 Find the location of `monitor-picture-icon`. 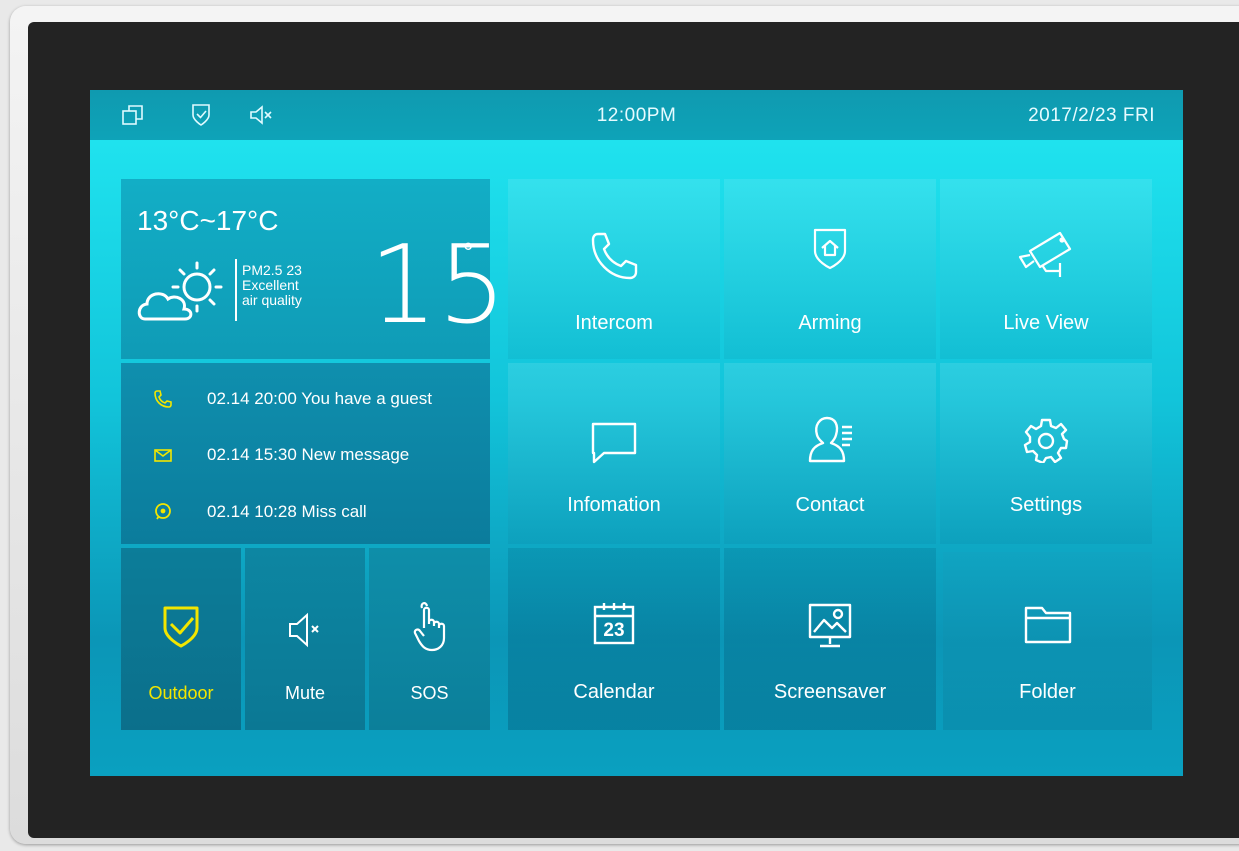

monitor-picture-icon is located at coordinates (830, 625).